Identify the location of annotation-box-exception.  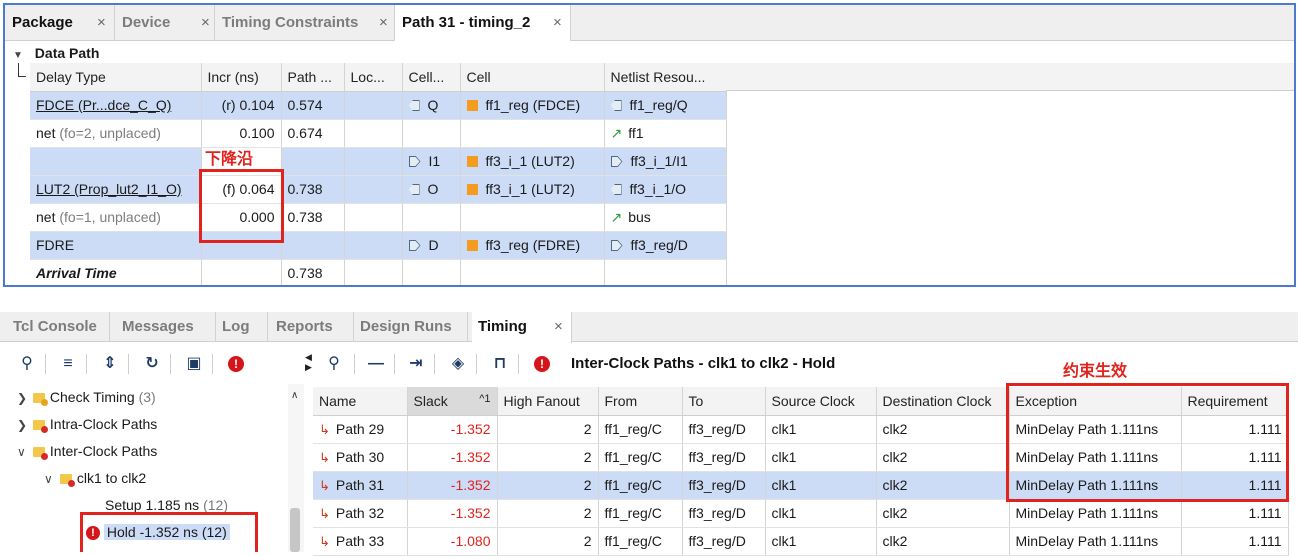
(1147, 442).